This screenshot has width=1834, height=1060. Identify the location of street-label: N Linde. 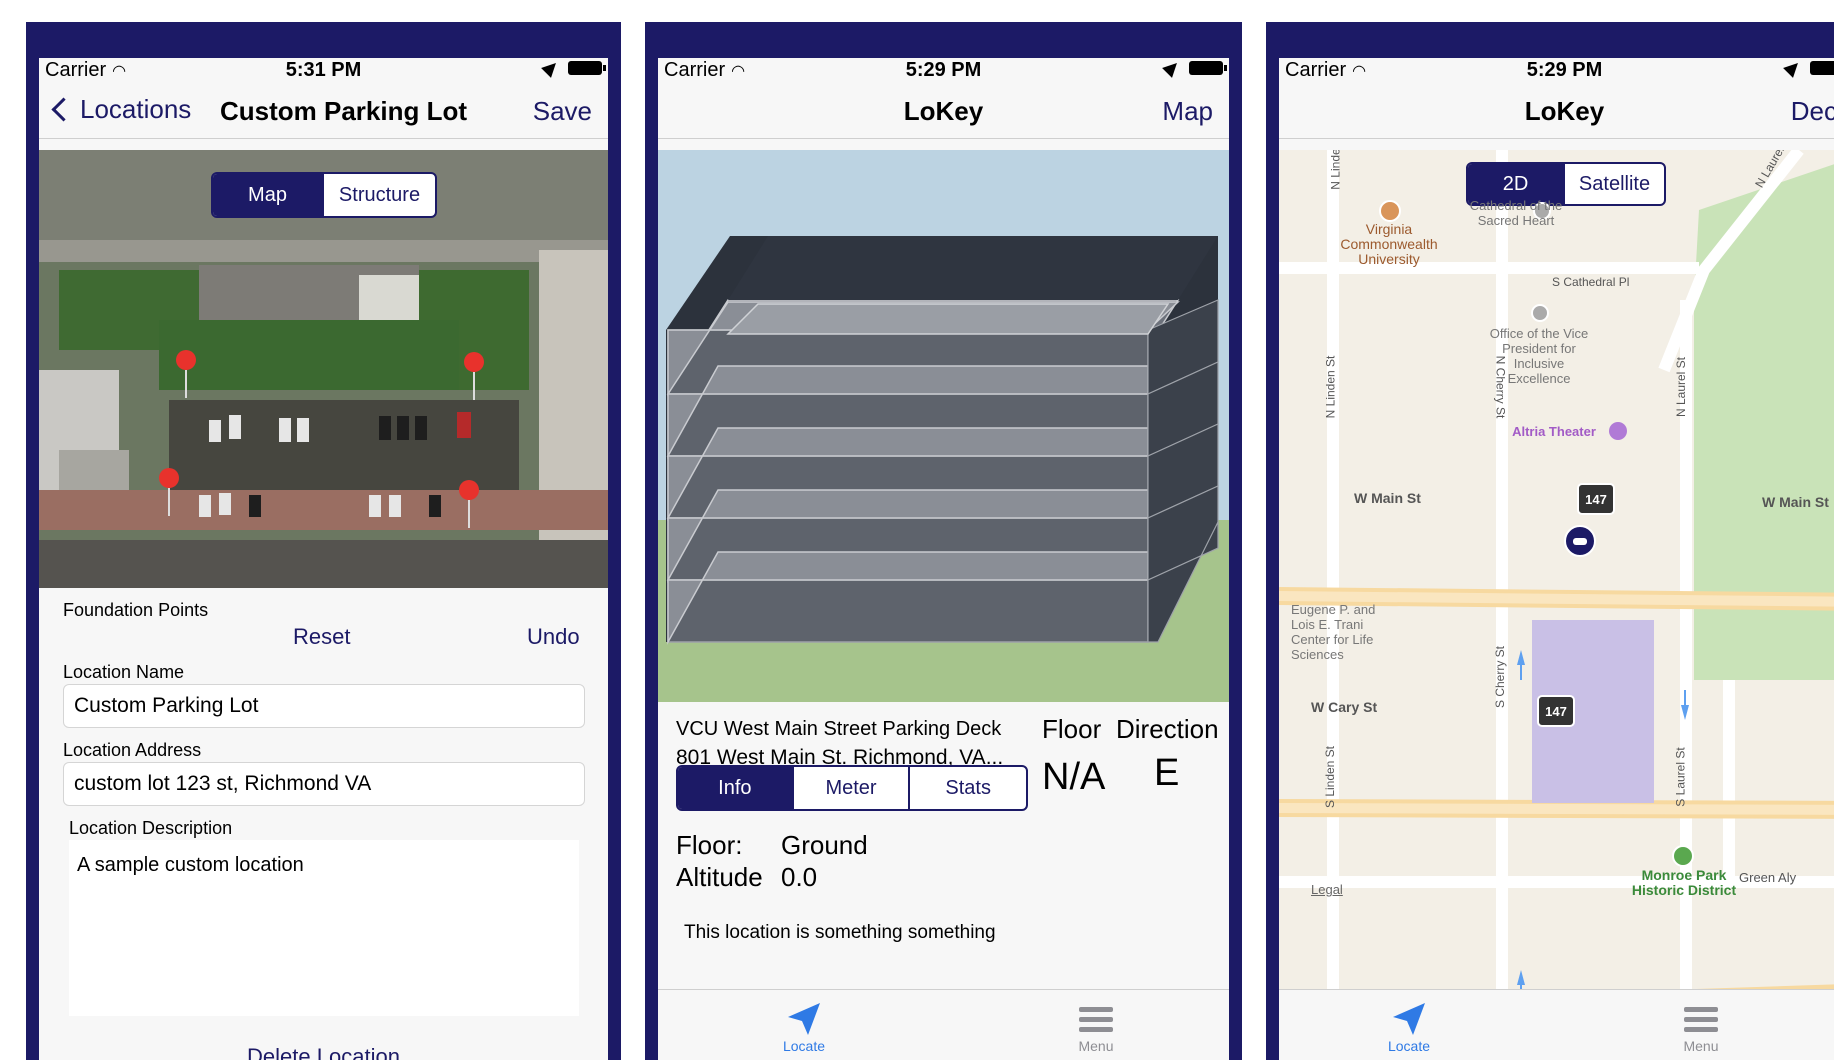
(1335, 170).